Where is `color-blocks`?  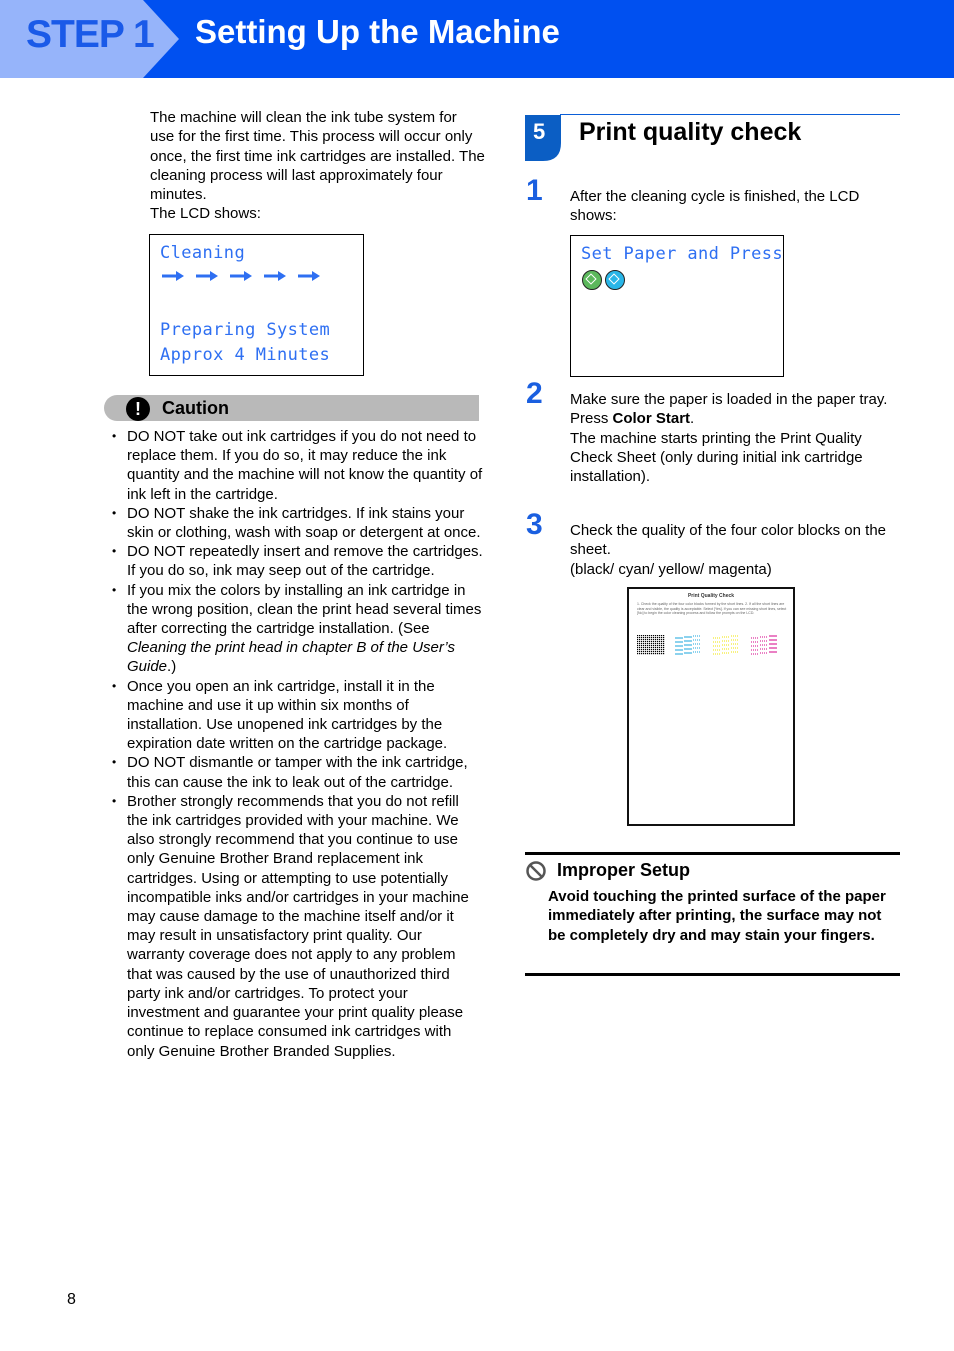 color-blocks is located at coordinates (709, 646).